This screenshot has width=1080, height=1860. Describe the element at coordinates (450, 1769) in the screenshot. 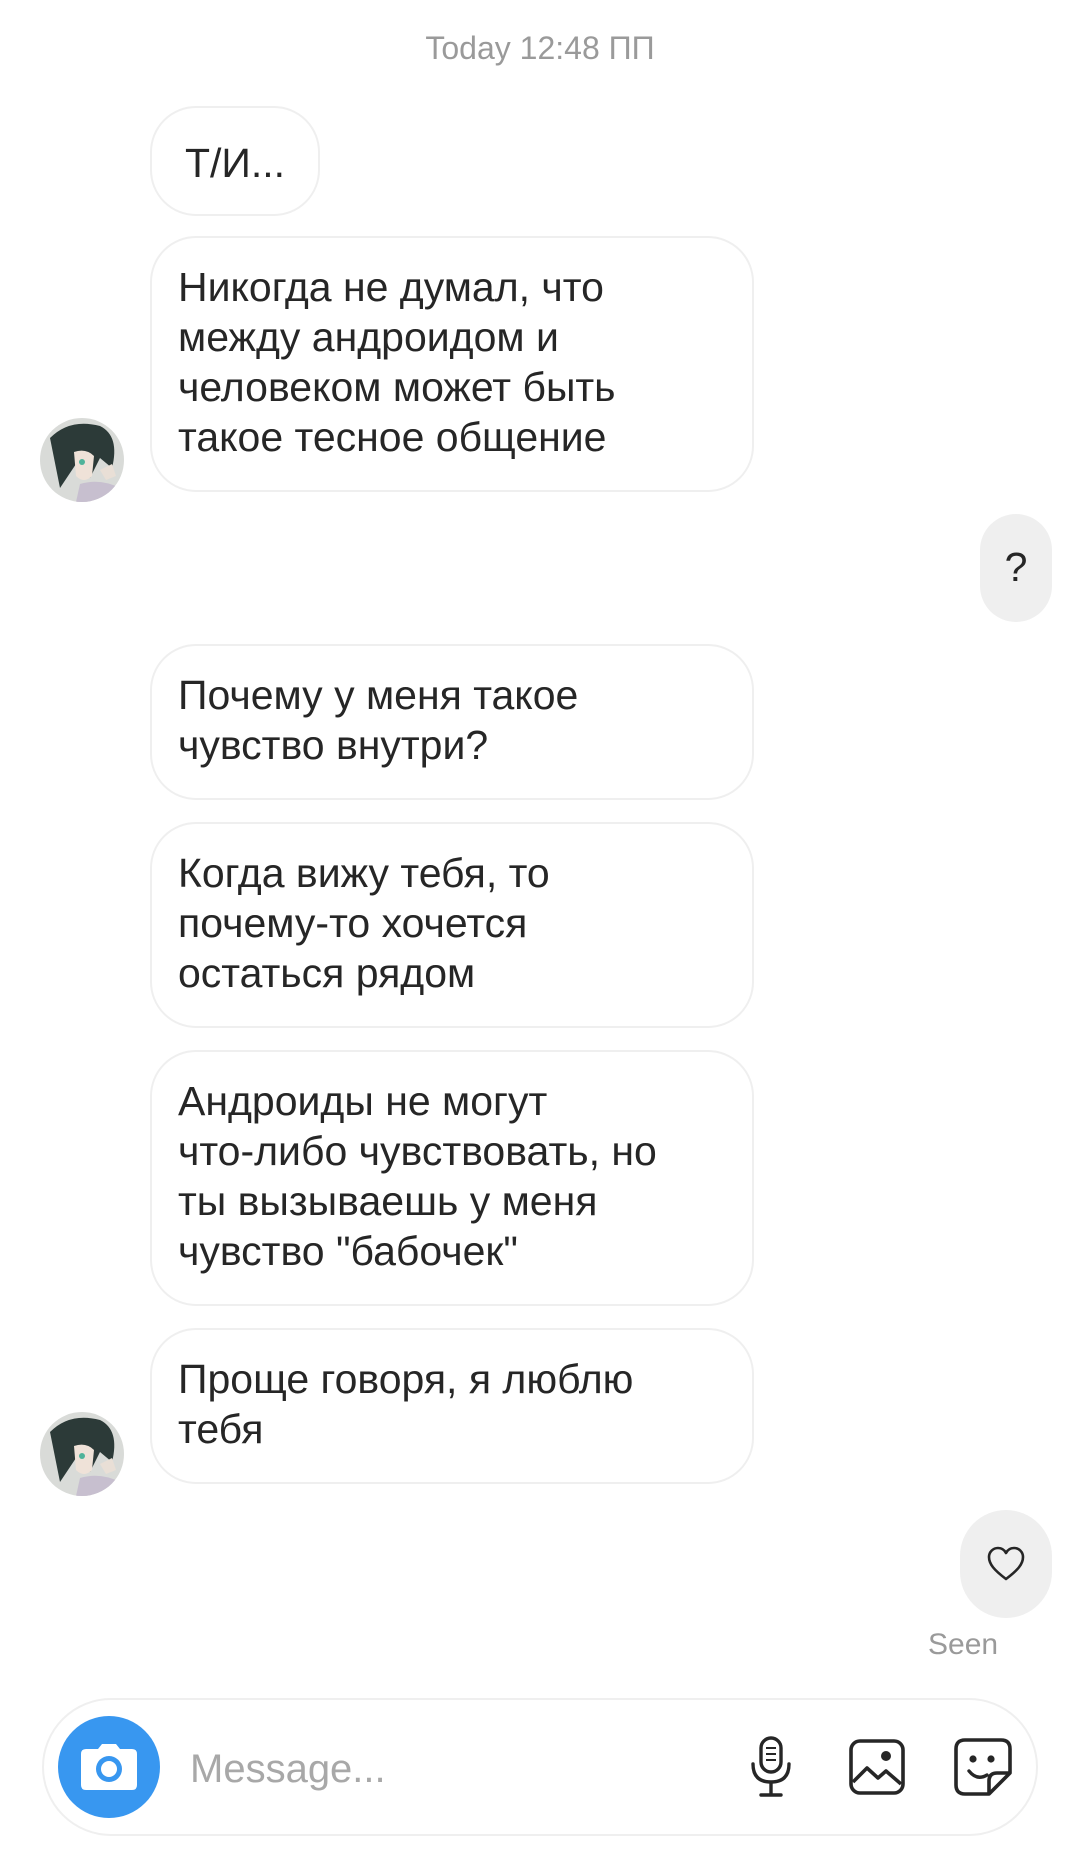

I see `message-input` at that location.